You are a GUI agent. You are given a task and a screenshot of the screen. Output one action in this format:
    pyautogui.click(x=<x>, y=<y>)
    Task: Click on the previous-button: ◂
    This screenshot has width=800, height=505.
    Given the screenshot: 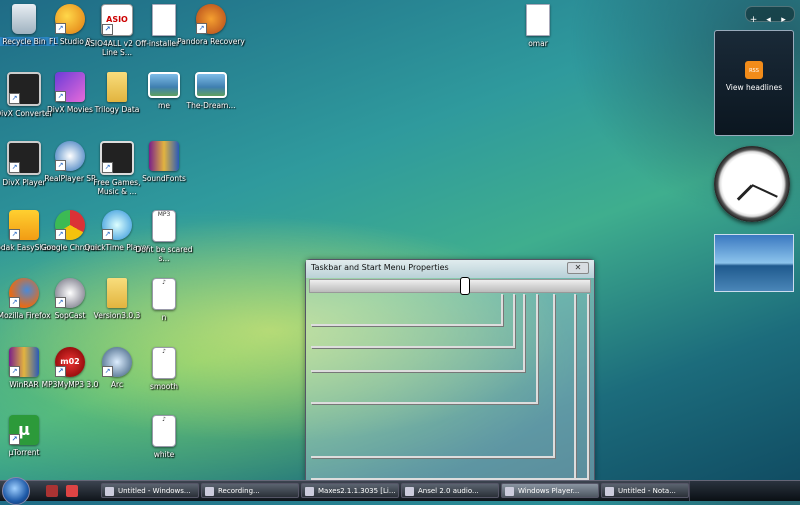 What is the action you would take?
    pyautogui.click(x=768, y=20)
    